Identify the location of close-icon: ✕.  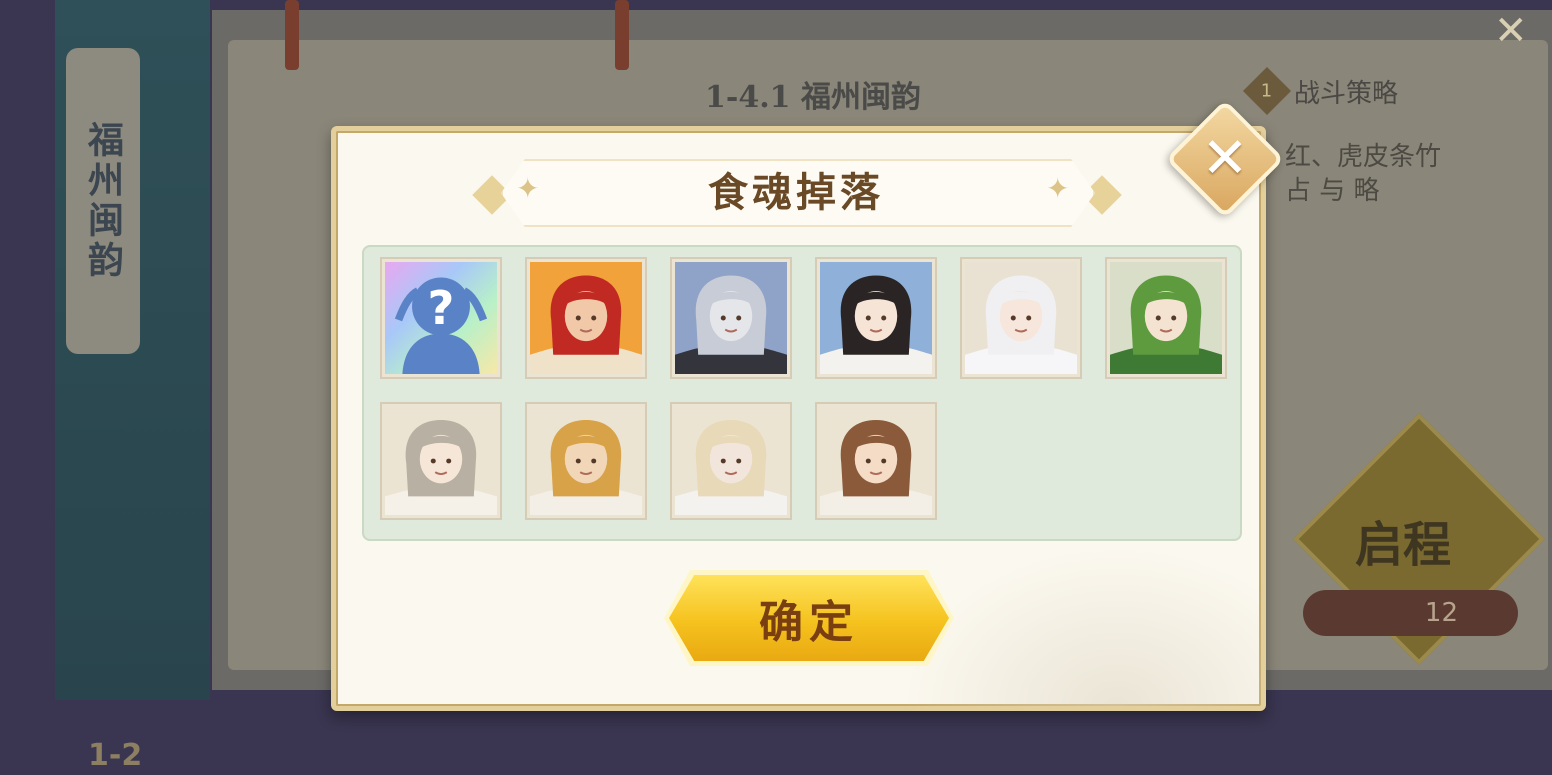
(1225, 159).